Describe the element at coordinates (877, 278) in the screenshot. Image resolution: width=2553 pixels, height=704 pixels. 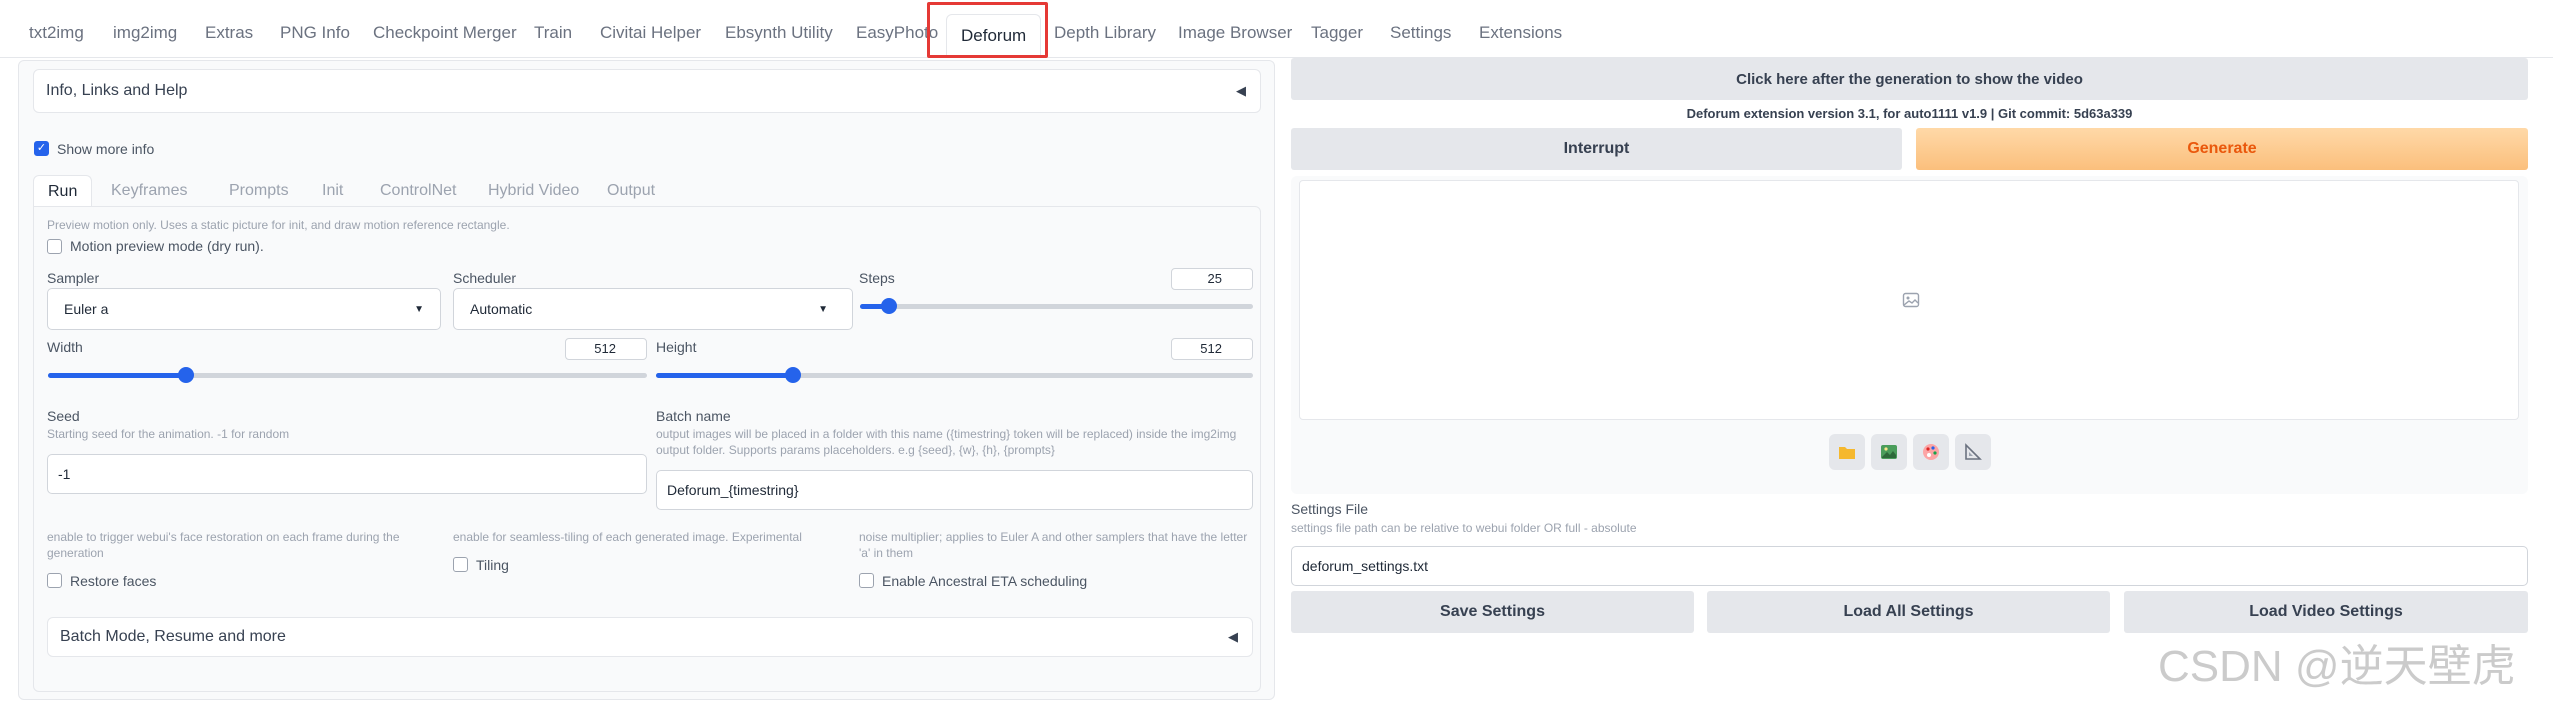
I see `steps-label: Steps` at that location.